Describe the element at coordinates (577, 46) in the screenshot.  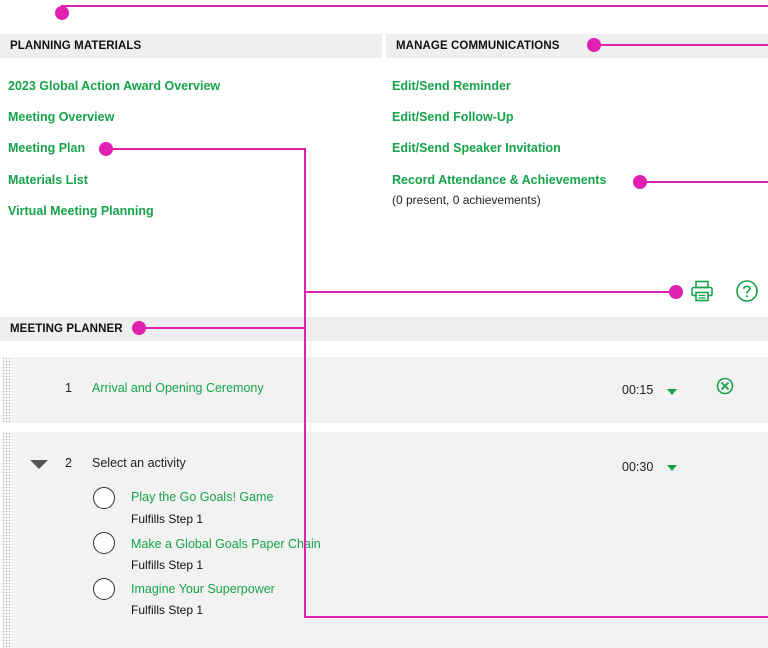
I see `manage-communications-header: MANAGE COMMUNICATIONS` at that location.